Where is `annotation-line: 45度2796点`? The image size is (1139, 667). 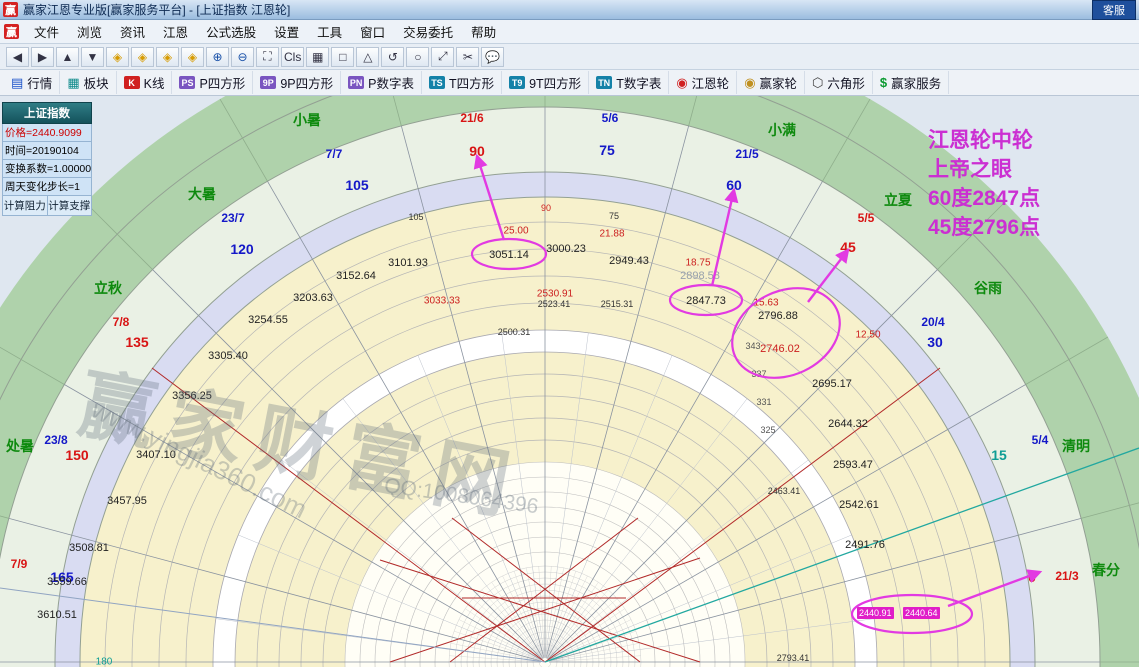
annotation-line: 45度2796点 is located at coordinates (984, 227).